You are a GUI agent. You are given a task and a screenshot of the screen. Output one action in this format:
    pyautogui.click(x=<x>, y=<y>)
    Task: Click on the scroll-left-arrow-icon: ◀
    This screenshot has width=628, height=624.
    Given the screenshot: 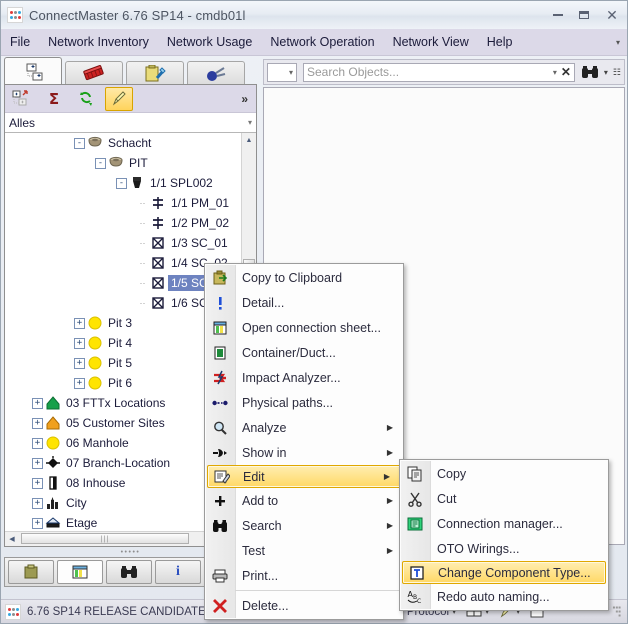 What is the action you would take?
    pyautogui.click(x=12, y=539)
    